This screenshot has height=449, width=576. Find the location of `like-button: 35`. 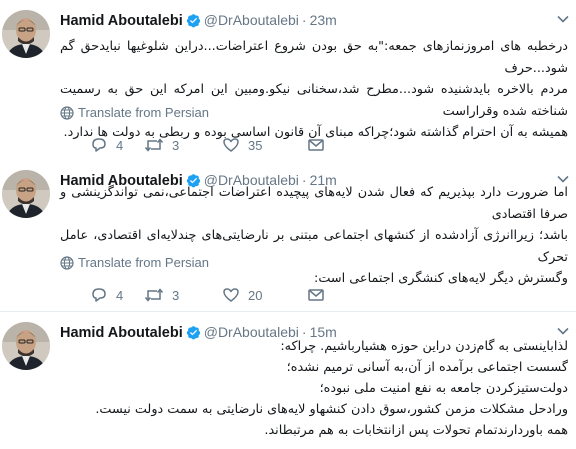

like-button: 35 is located at coordinates (242, 146).